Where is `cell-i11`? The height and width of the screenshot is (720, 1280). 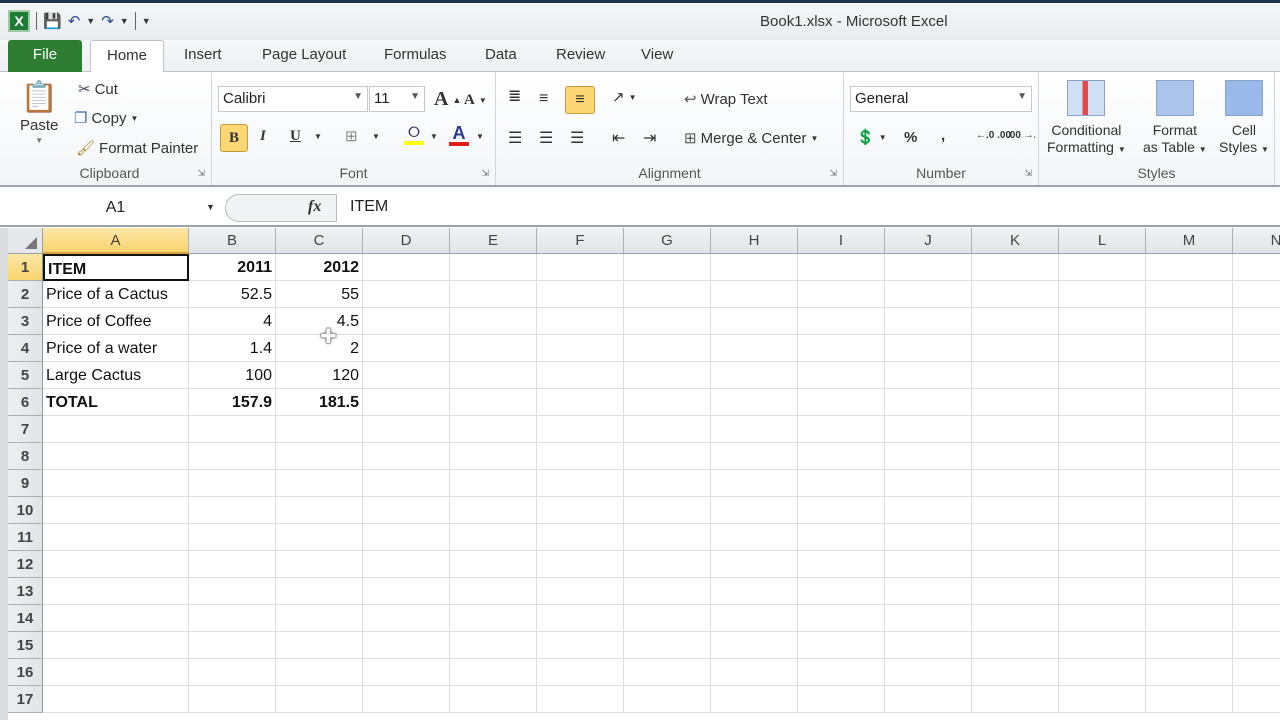
cell-i11 is located at coordinates (841, 537).